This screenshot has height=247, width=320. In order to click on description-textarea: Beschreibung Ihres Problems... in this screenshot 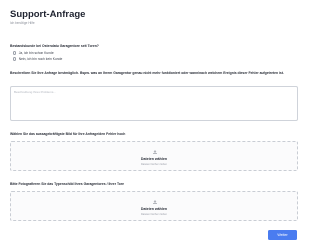, I will do `click(154, 103)`.